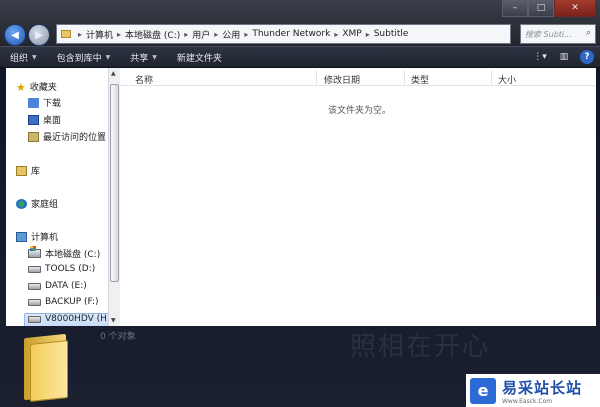  Describe the element at coordinates (542, 387) in the screenshot. I see `logo-name: 易采站长站` at that location.